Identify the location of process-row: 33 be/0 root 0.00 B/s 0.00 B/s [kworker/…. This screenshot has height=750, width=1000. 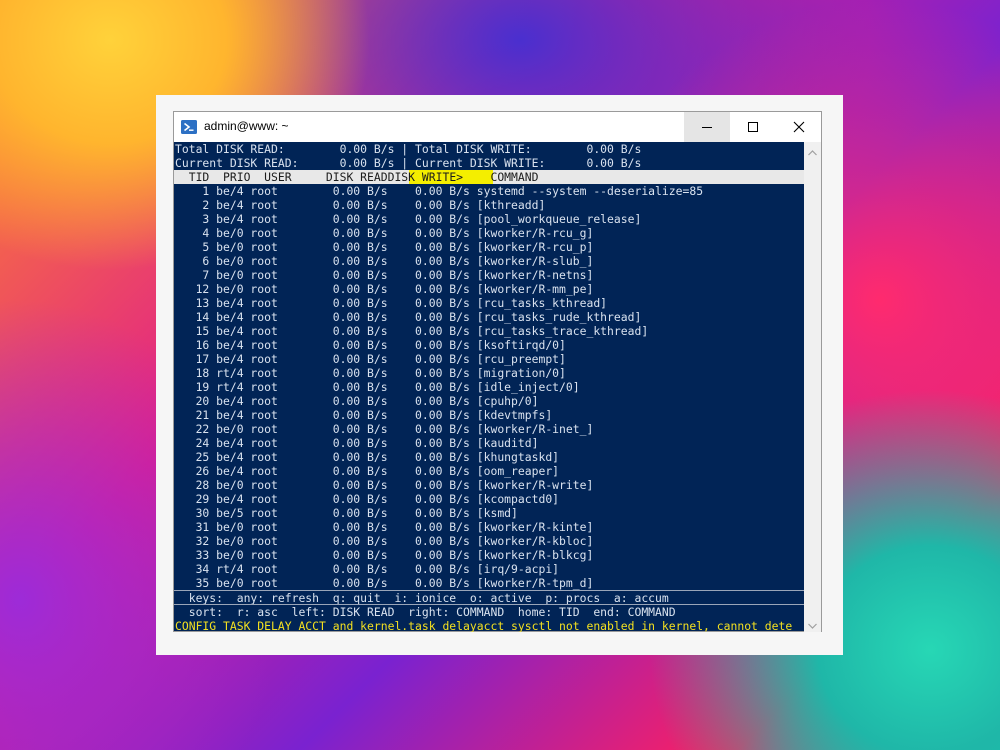
(384, 555).